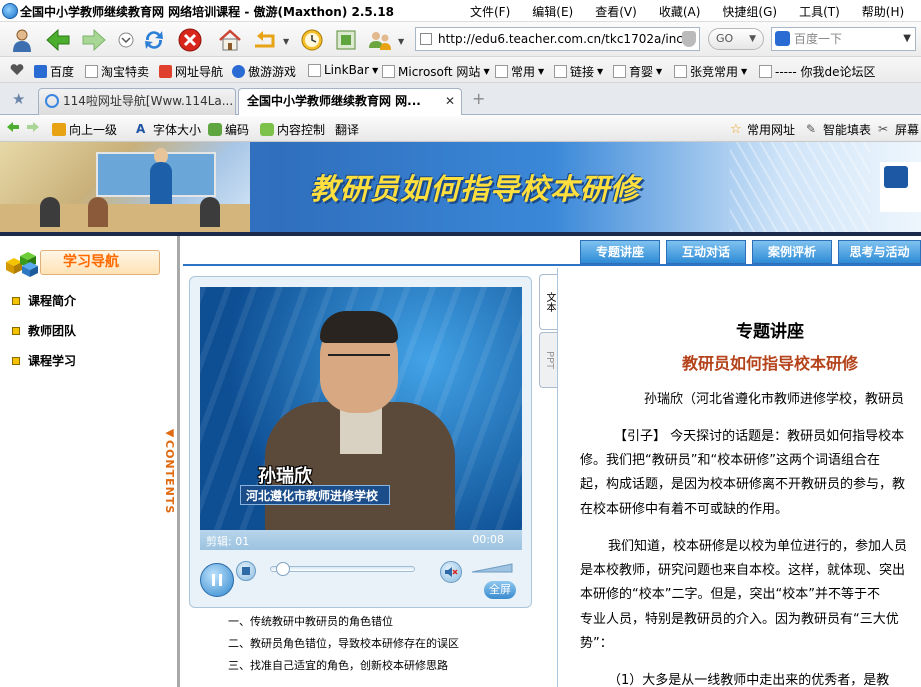  I want to click on tab-reflection: 思考与活动, so click(879, 252).